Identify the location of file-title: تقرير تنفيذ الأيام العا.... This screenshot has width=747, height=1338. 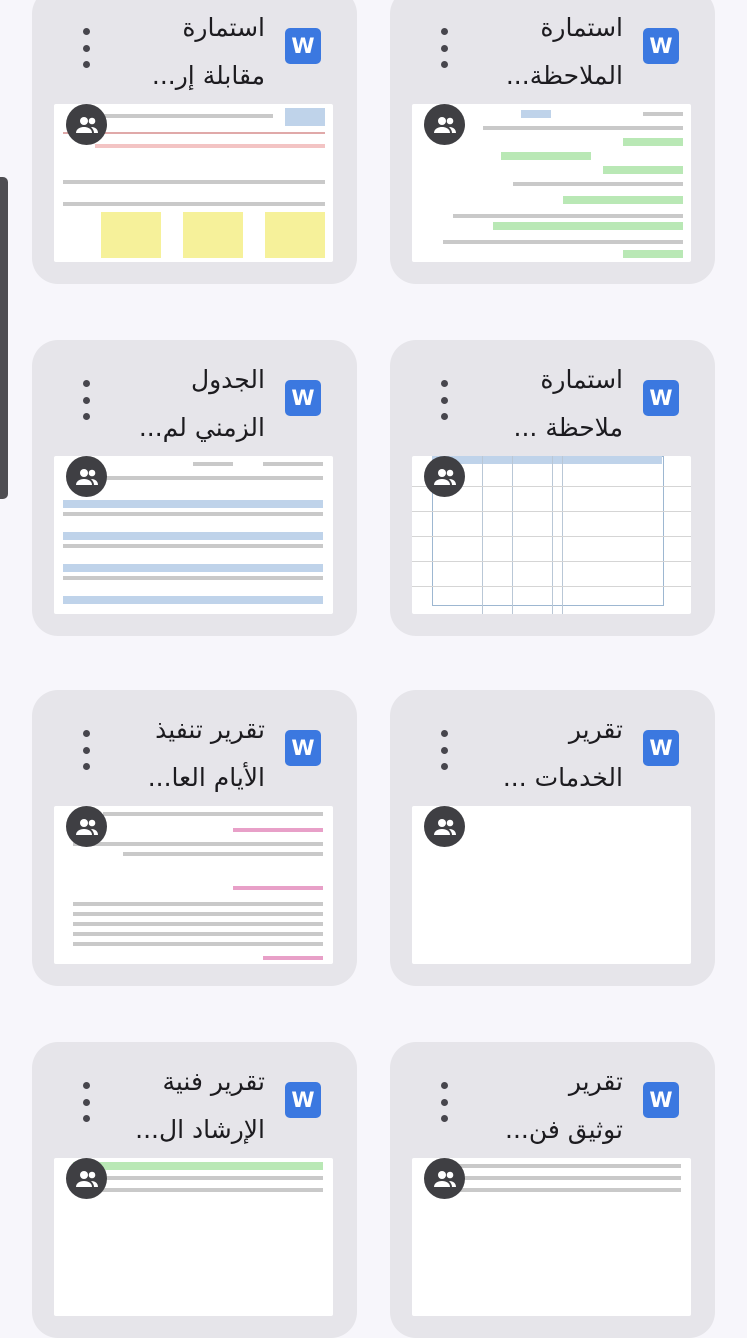
(206, 753).